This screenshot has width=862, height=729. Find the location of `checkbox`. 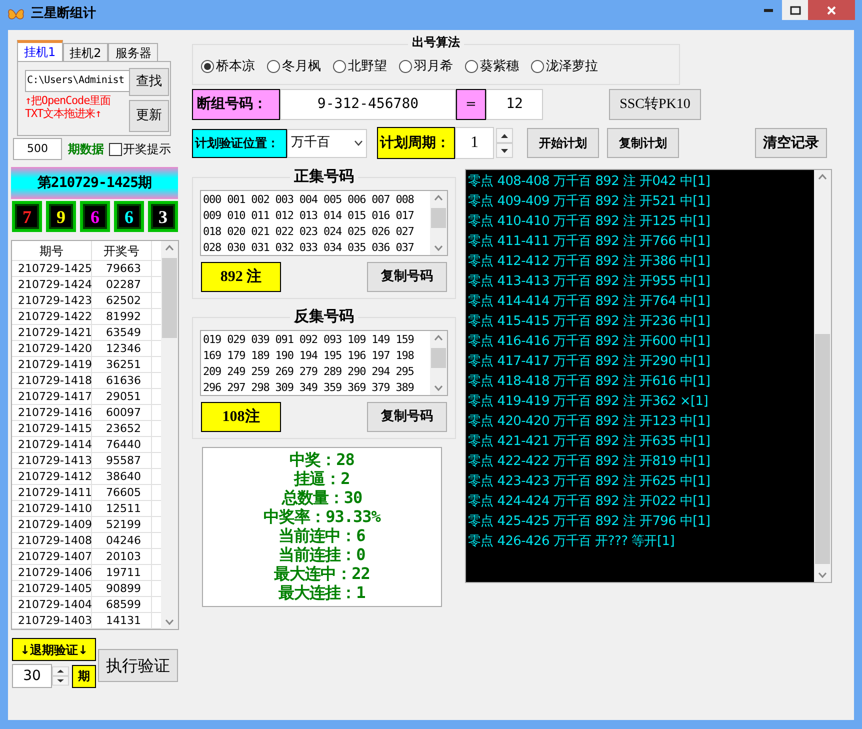

checkbox is located at coordinates (115, 149).